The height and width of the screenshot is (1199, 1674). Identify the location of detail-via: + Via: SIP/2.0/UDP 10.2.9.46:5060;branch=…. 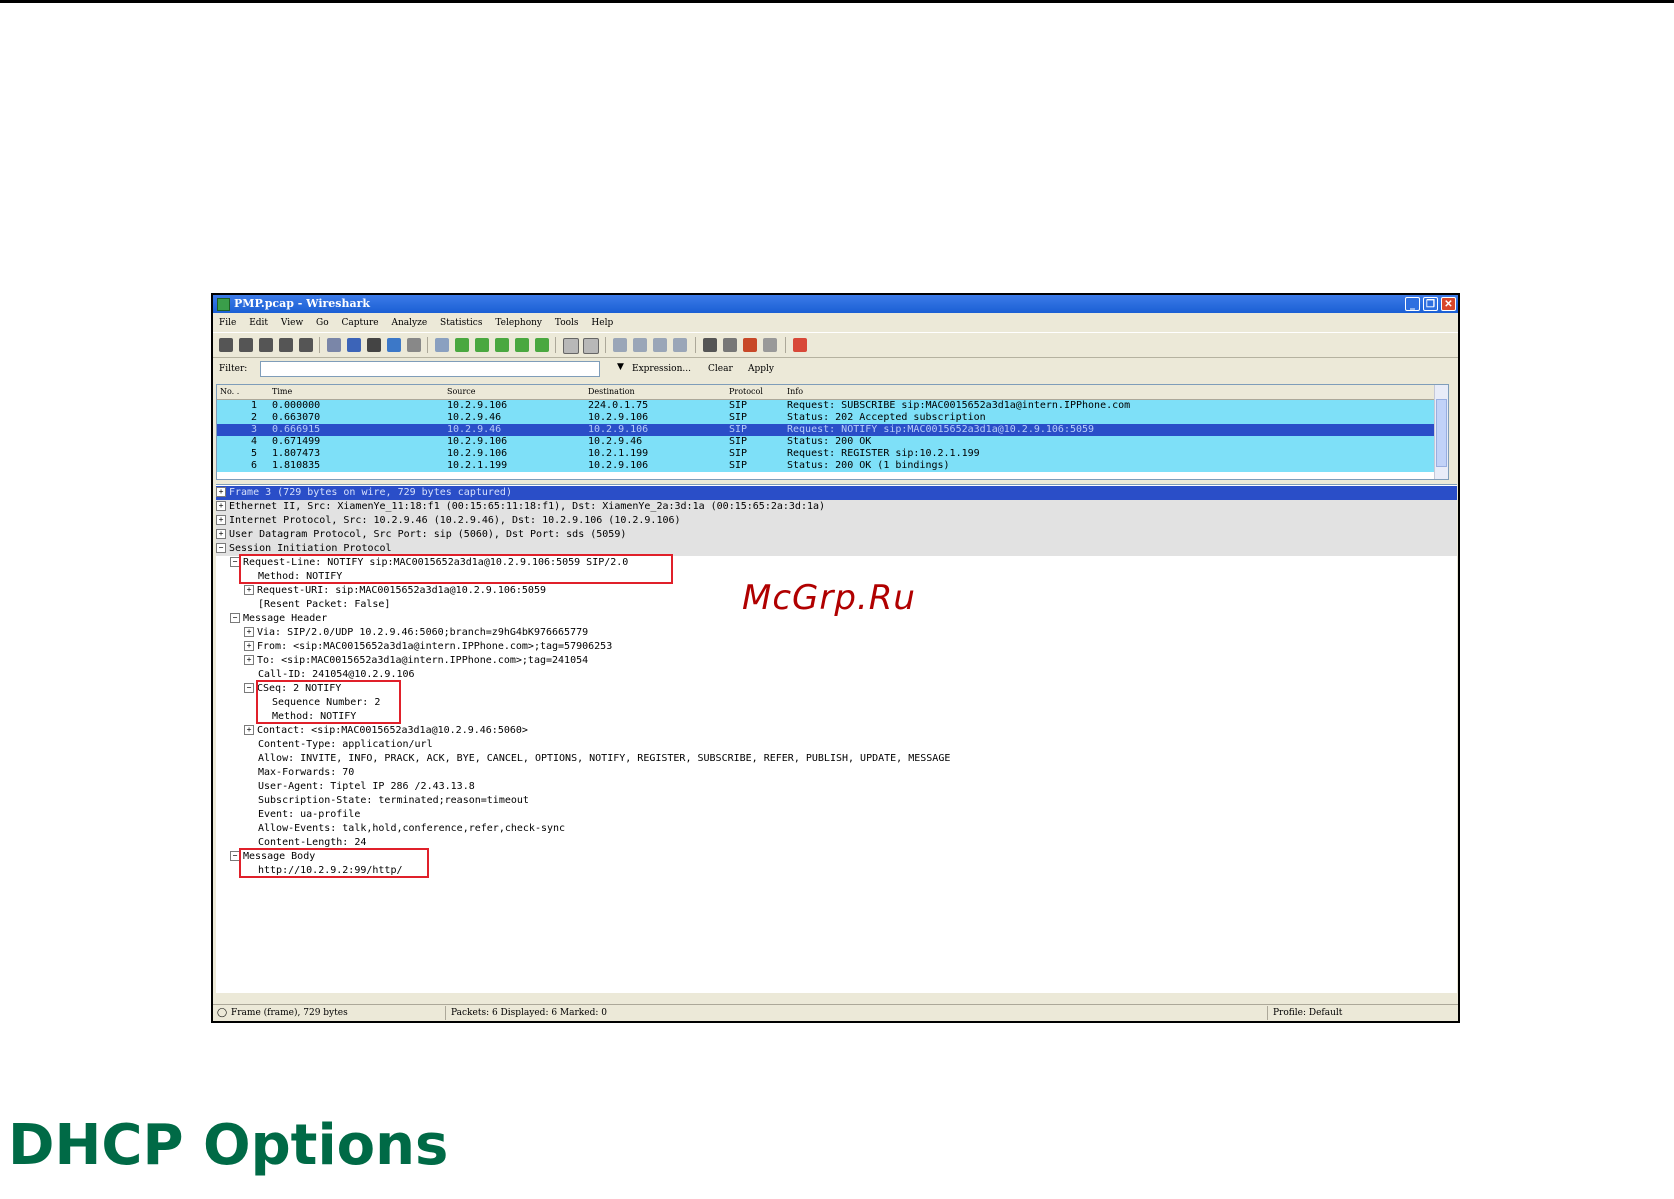
(850, 633).